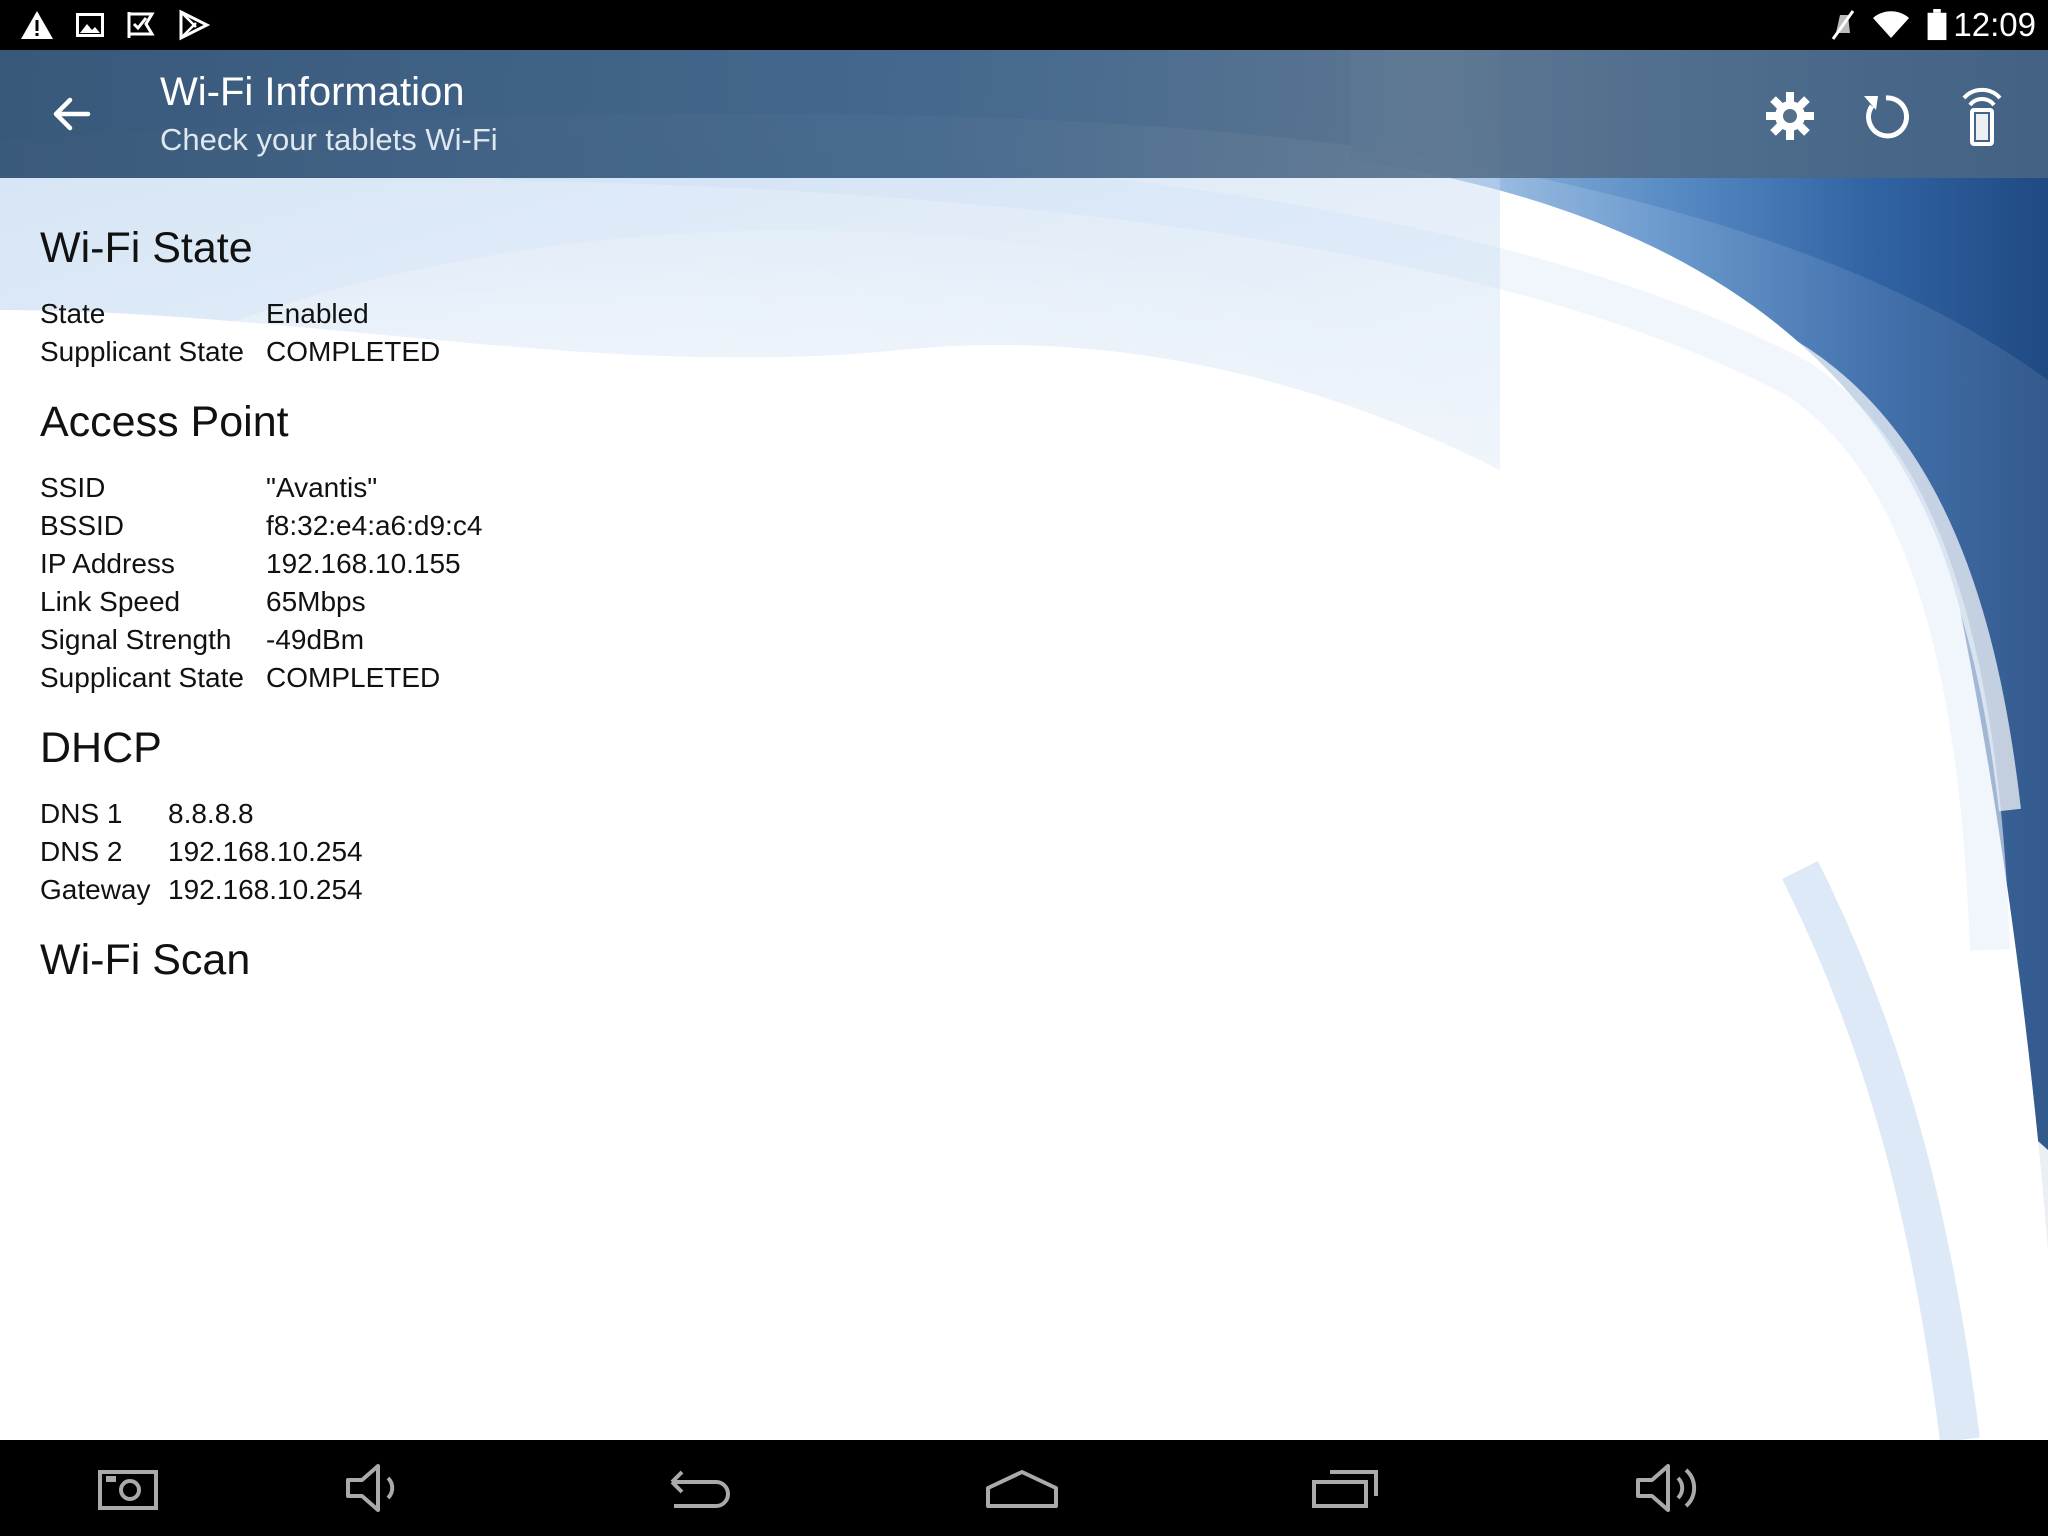 Image resolution: width=2048 pixels, height=1536 pixels. What do you see at coordinates (1994, 24) in the screenshot?
I see `status-clock: 12:09` at bounding box center [1994, 24].